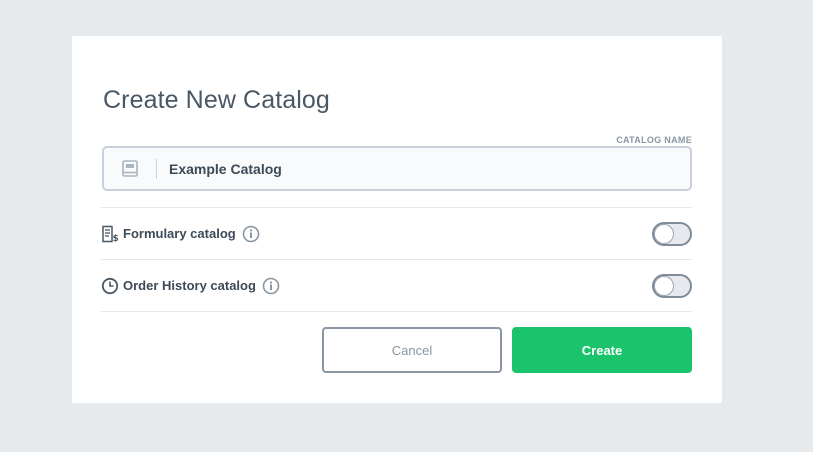 This screenshot has width=813, height=452. What do you see at coordinates (111, 234) in the screenshot?
I see `formulary-icon: $` at bounding box center [111, 234].